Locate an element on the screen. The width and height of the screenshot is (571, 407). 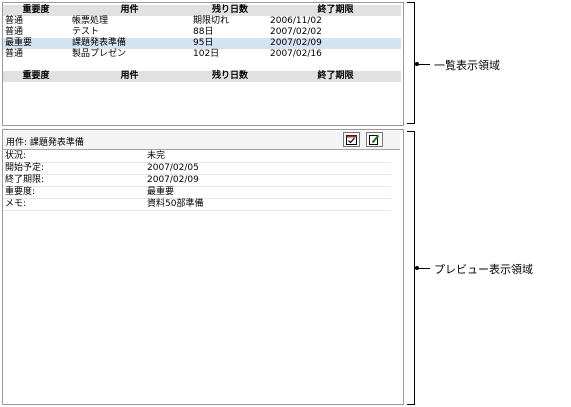
field-label: メモ: is located at coordinates (16, 204).